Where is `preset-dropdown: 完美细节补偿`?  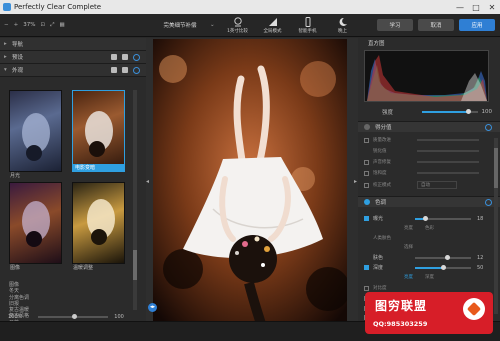 preset-dropdown: 完美细节补偿 is located at coordinates (180, 25).